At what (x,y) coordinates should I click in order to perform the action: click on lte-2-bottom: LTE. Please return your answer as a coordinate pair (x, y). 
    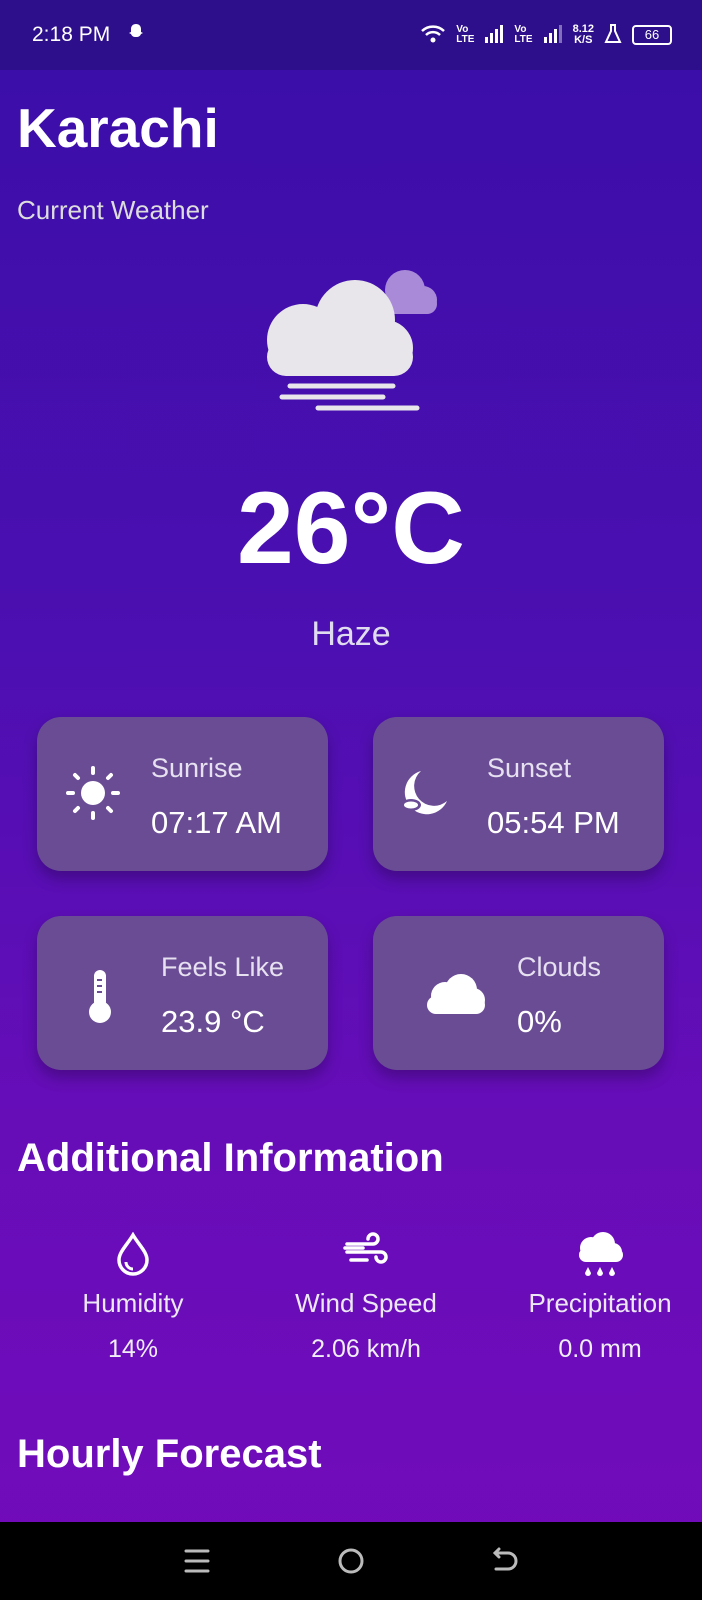
    Looking at the image, I should click on (523, 39).